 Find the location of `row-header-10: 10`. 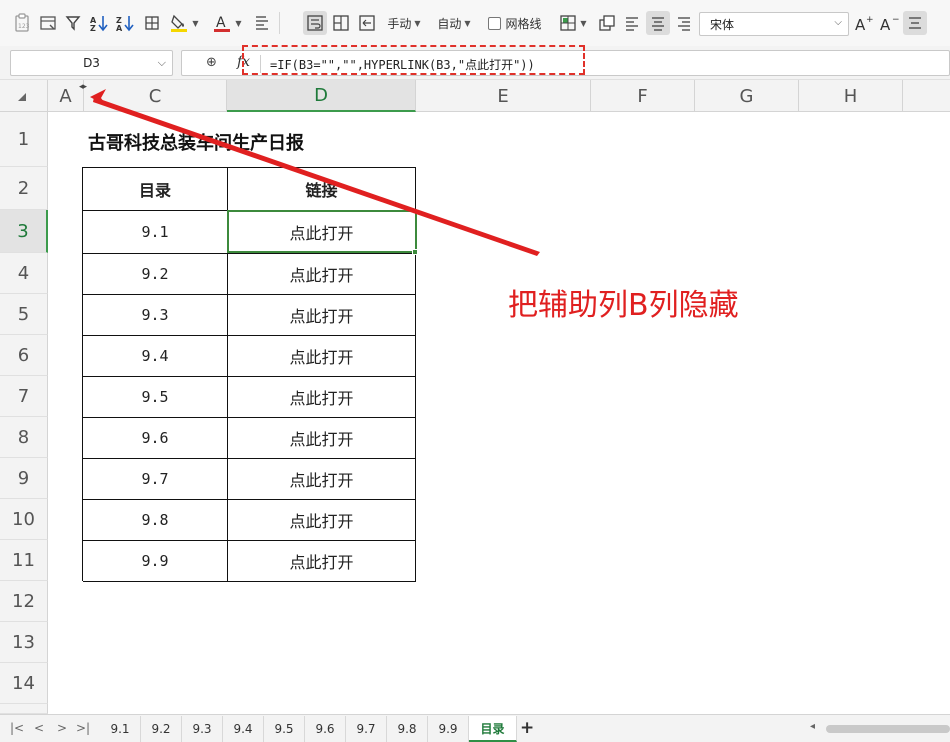

row-header-10: 10 is located at coordinates (24, 519).